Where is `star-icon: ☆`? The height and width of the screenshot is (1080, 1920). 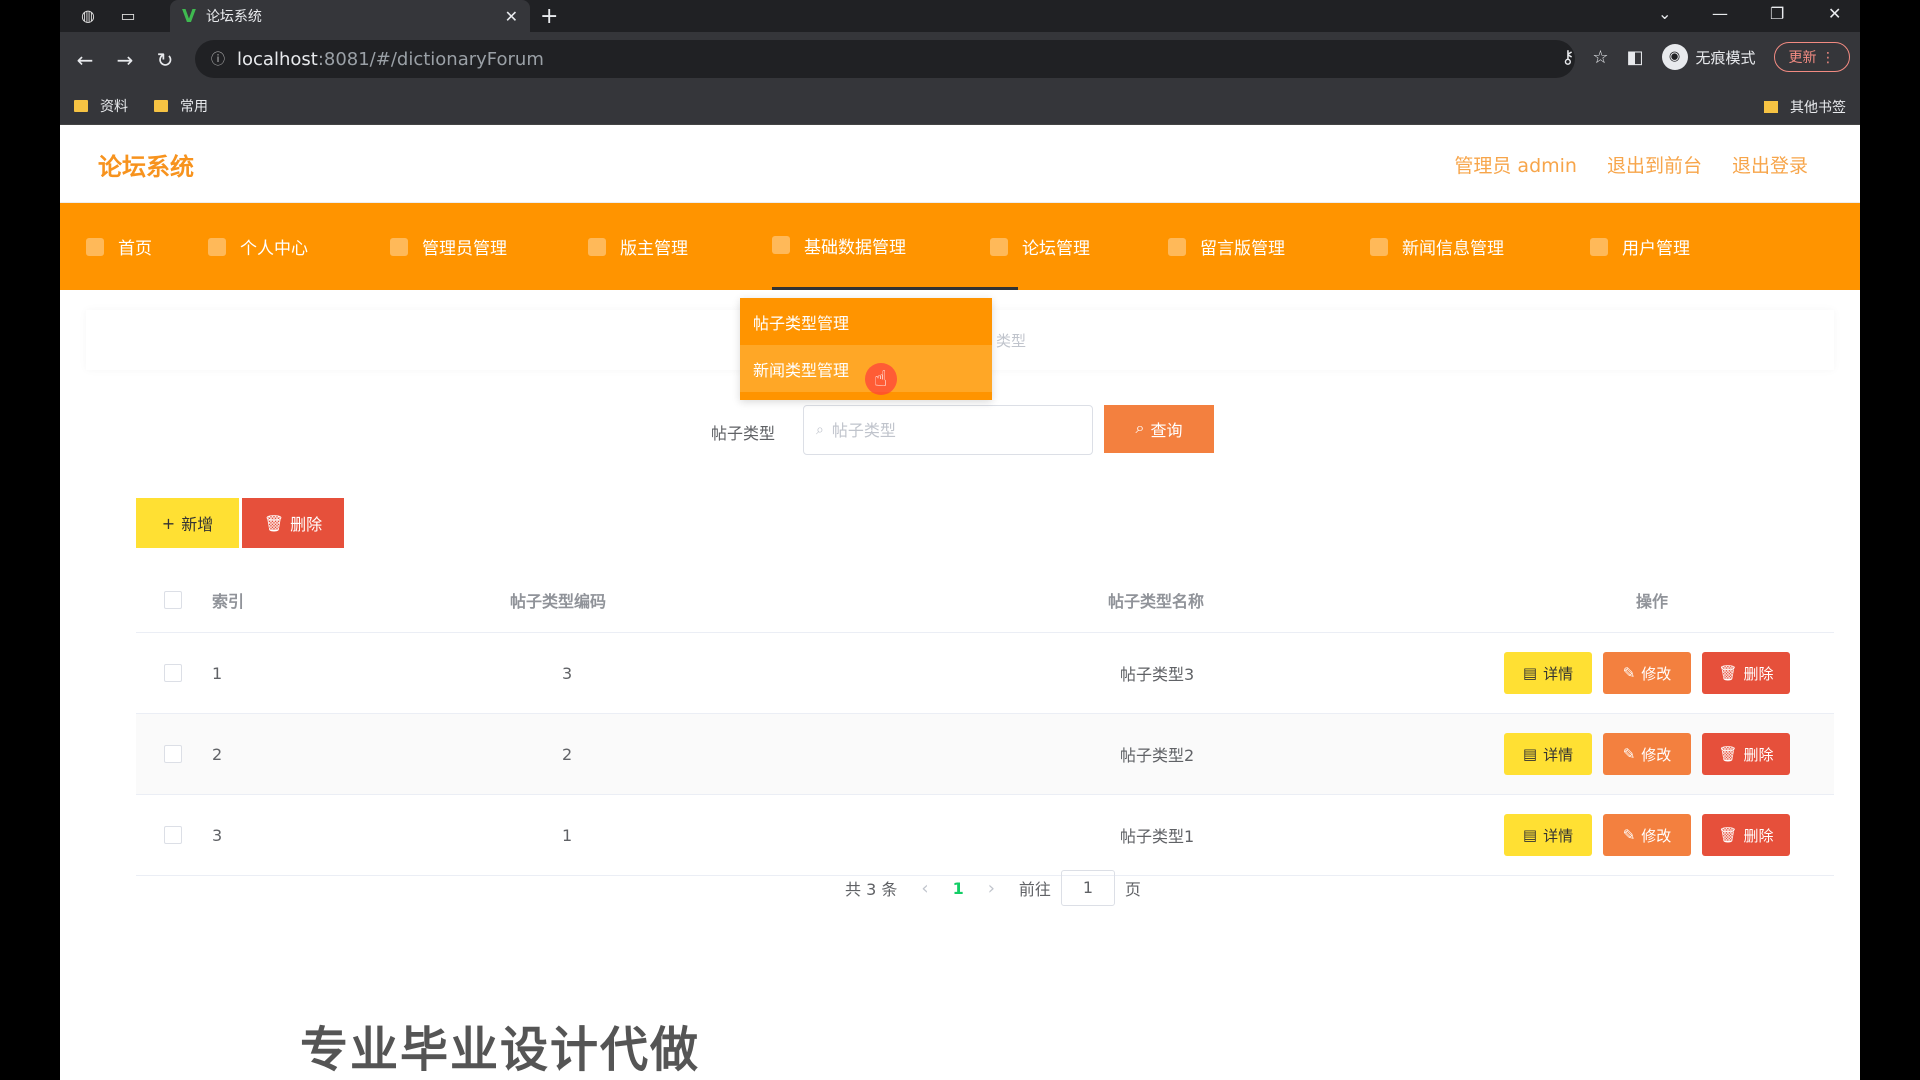
star-icon: ☆ is located at coordinates (1600, 57).